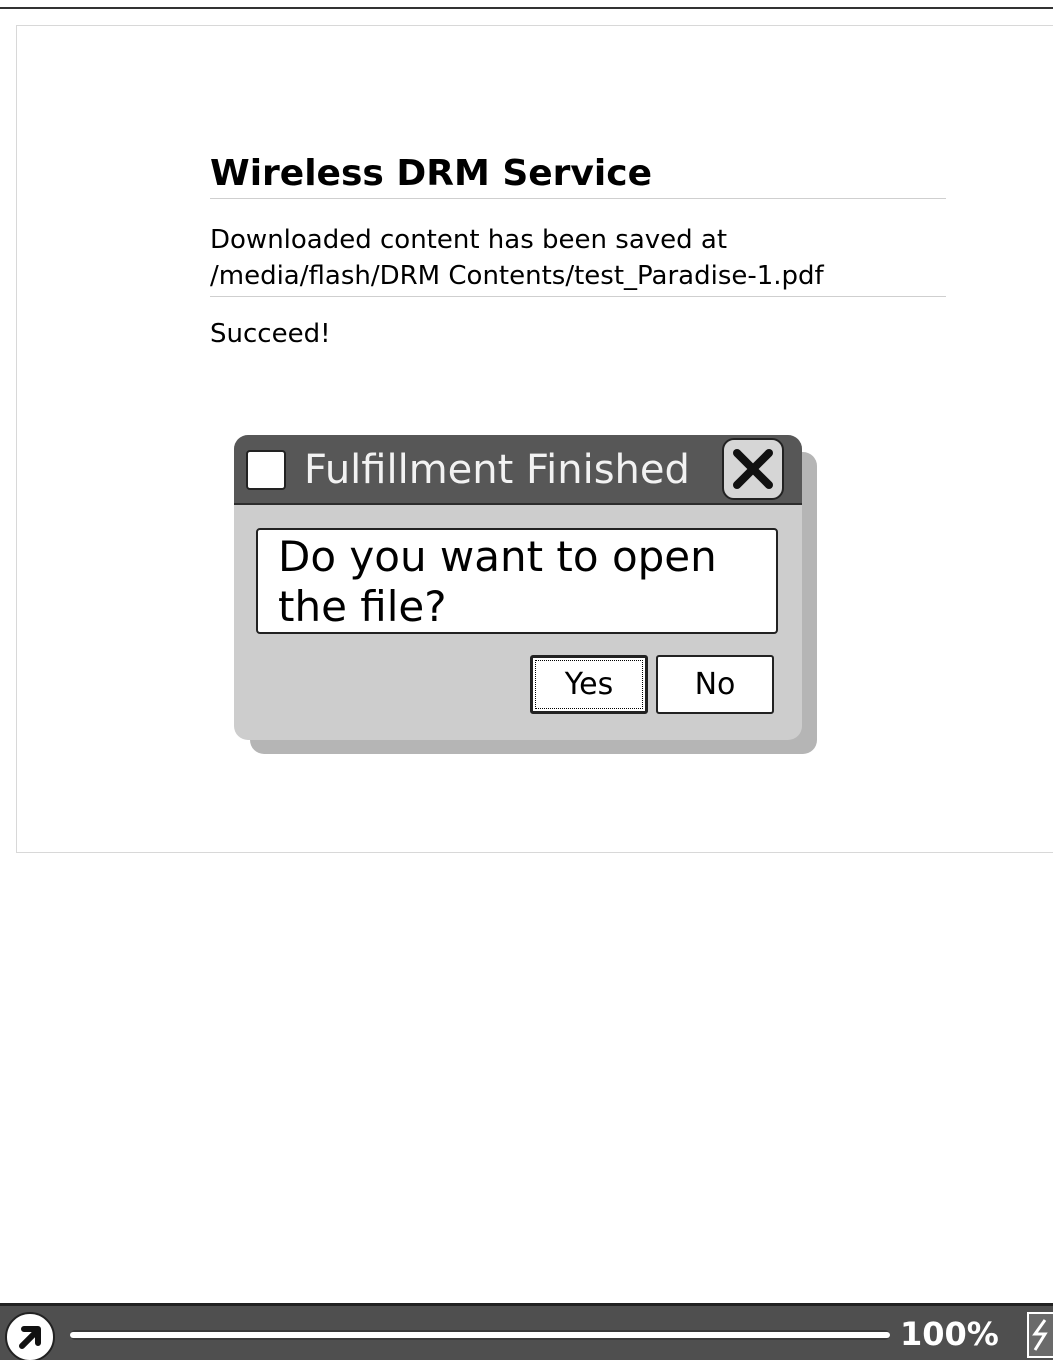  What do you see at coordinates (266, 470) in the screenshot?
I see `dialog-checkbox` at bounding box center [266, 470].